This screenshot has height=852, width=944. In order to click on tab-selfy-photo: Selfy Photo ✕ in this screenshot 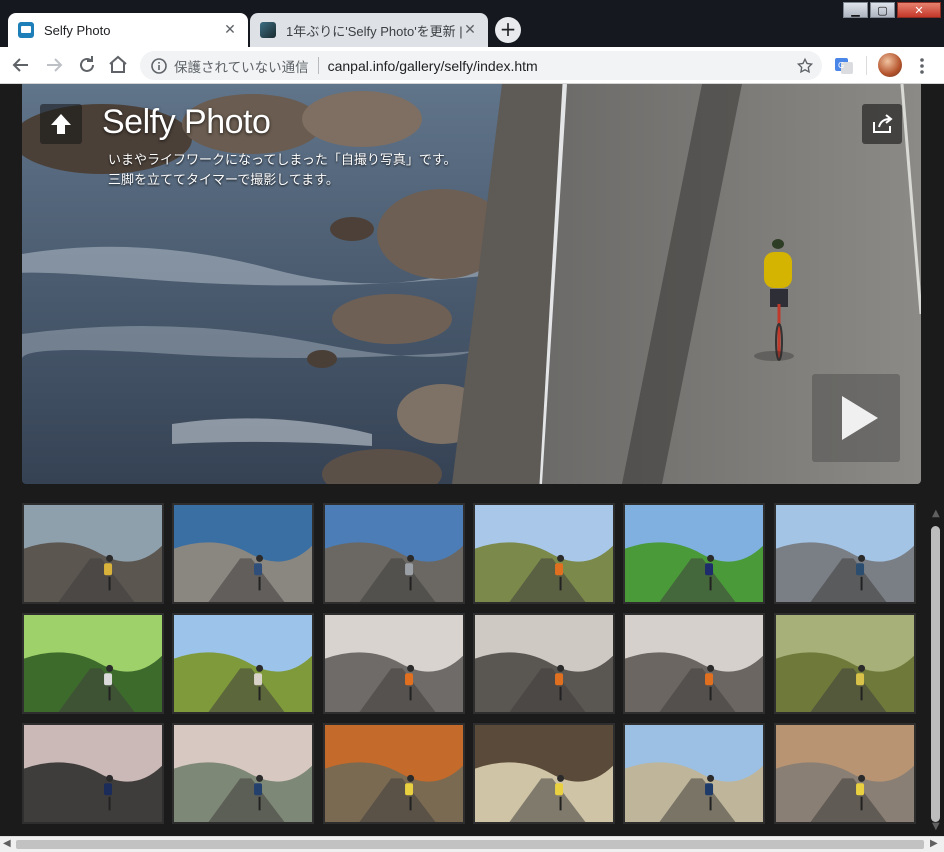, I will do `click(128, 30)`.